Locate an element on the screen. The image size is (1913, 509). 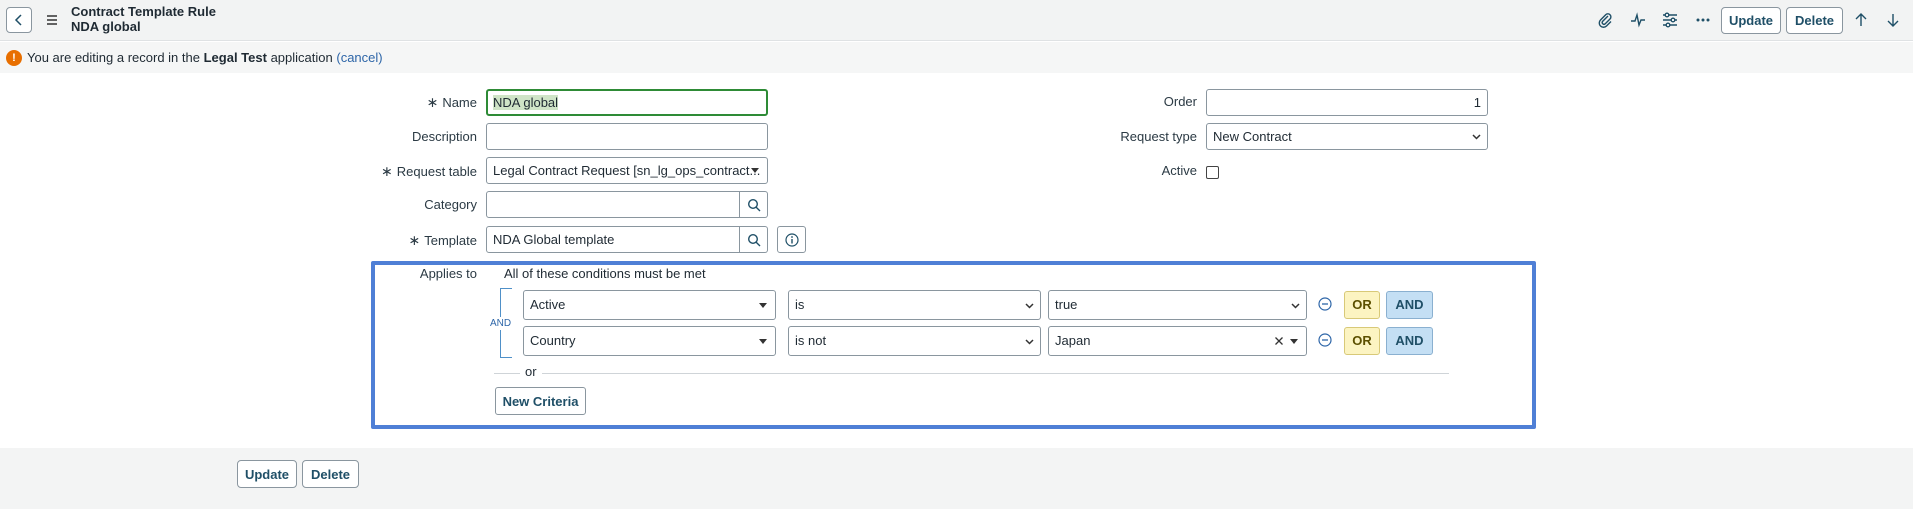
request-type-value: New Contract is located at coordinates (1252, 136).